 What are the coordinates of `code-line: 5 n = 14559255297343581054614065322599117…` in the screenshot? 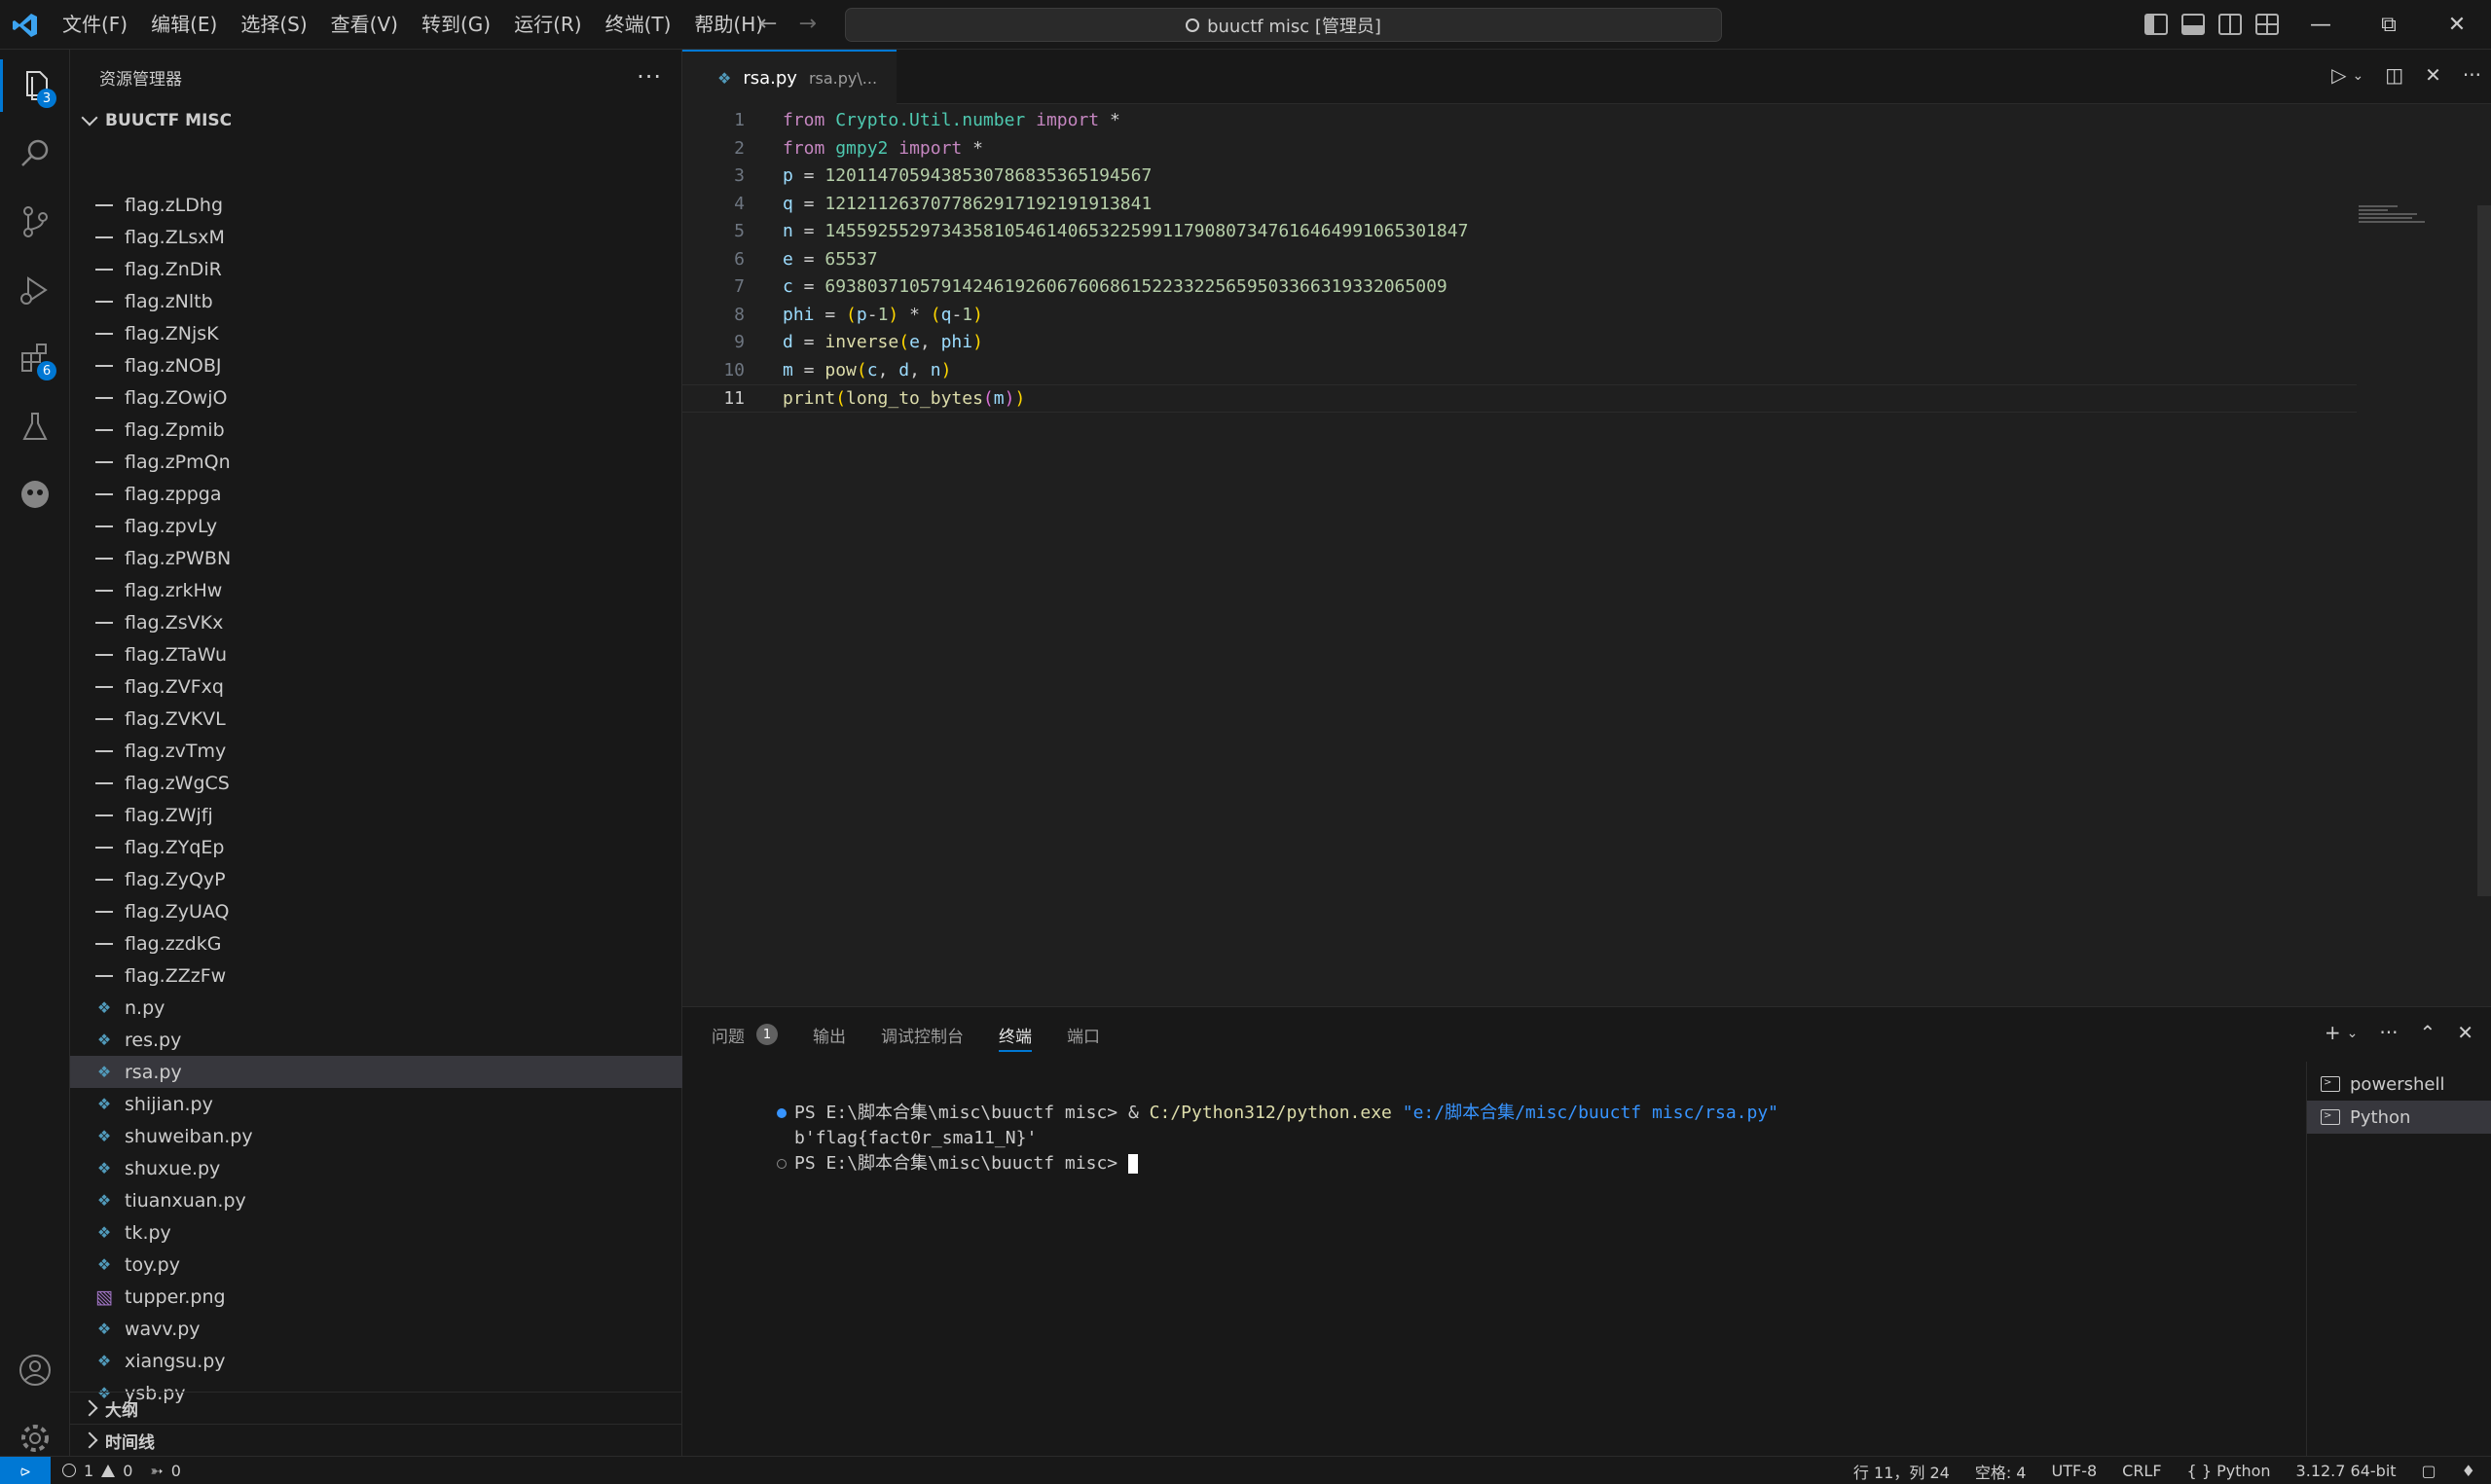 It's located at (1519, 232).